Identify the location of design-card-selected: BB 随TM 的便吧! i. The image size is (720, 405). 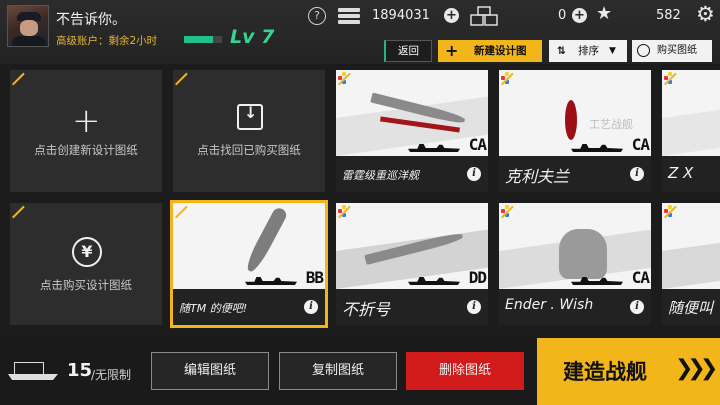
(249, 264).